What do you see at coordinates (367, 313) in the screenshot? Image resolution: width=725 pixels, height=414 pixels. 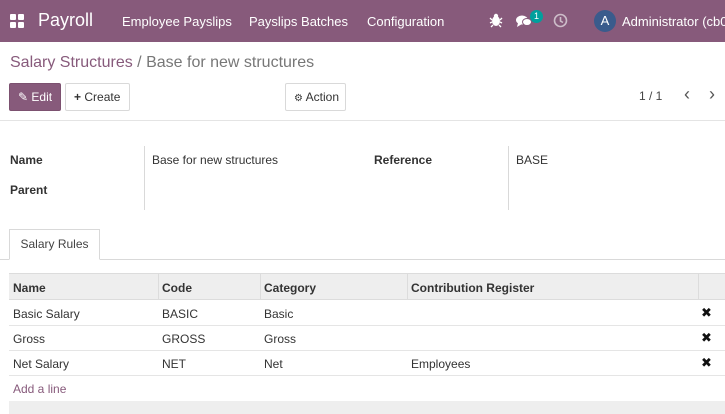 I see `table-row: Basic Salary BASIC Basic ✖` at bounding box center [367, 313].